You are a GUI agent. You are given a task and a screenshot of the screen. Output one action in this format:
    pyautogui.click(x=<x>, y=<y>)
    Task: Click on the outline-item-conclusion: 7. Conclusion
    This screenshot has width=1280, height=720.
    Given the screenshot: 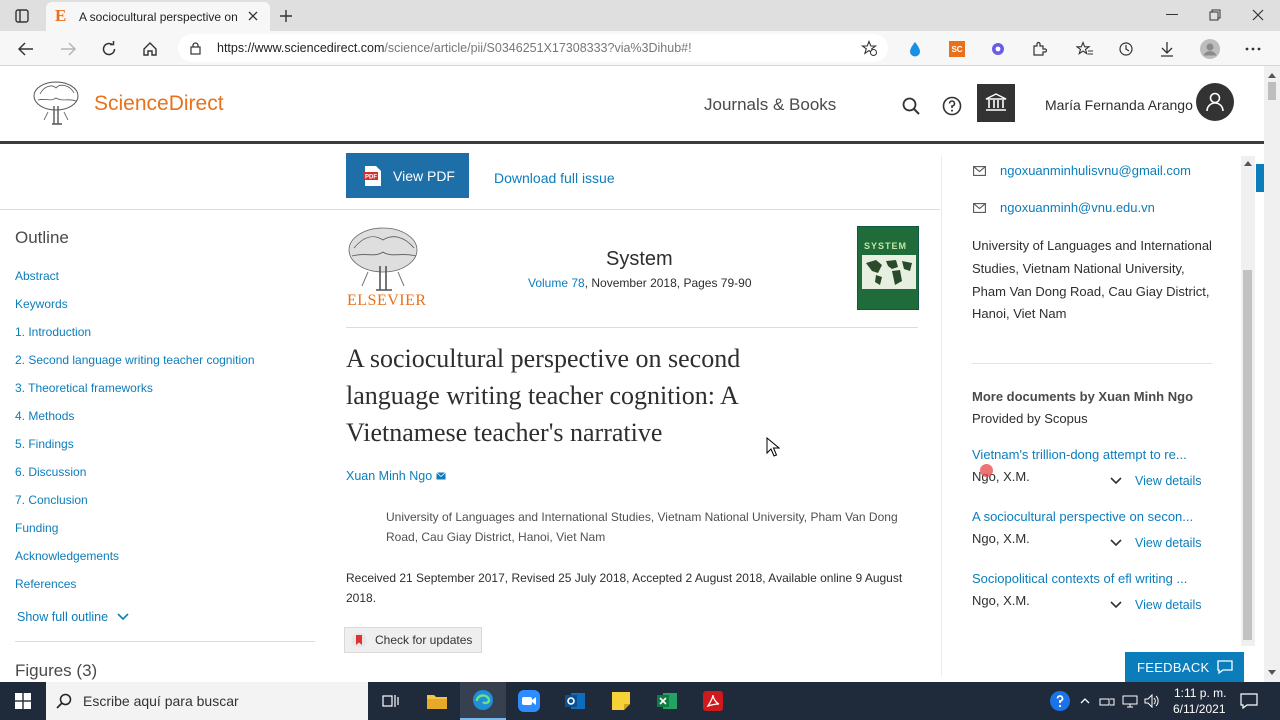 What is the action you would take?
    pyautogui.click(x=51, y=500)
    